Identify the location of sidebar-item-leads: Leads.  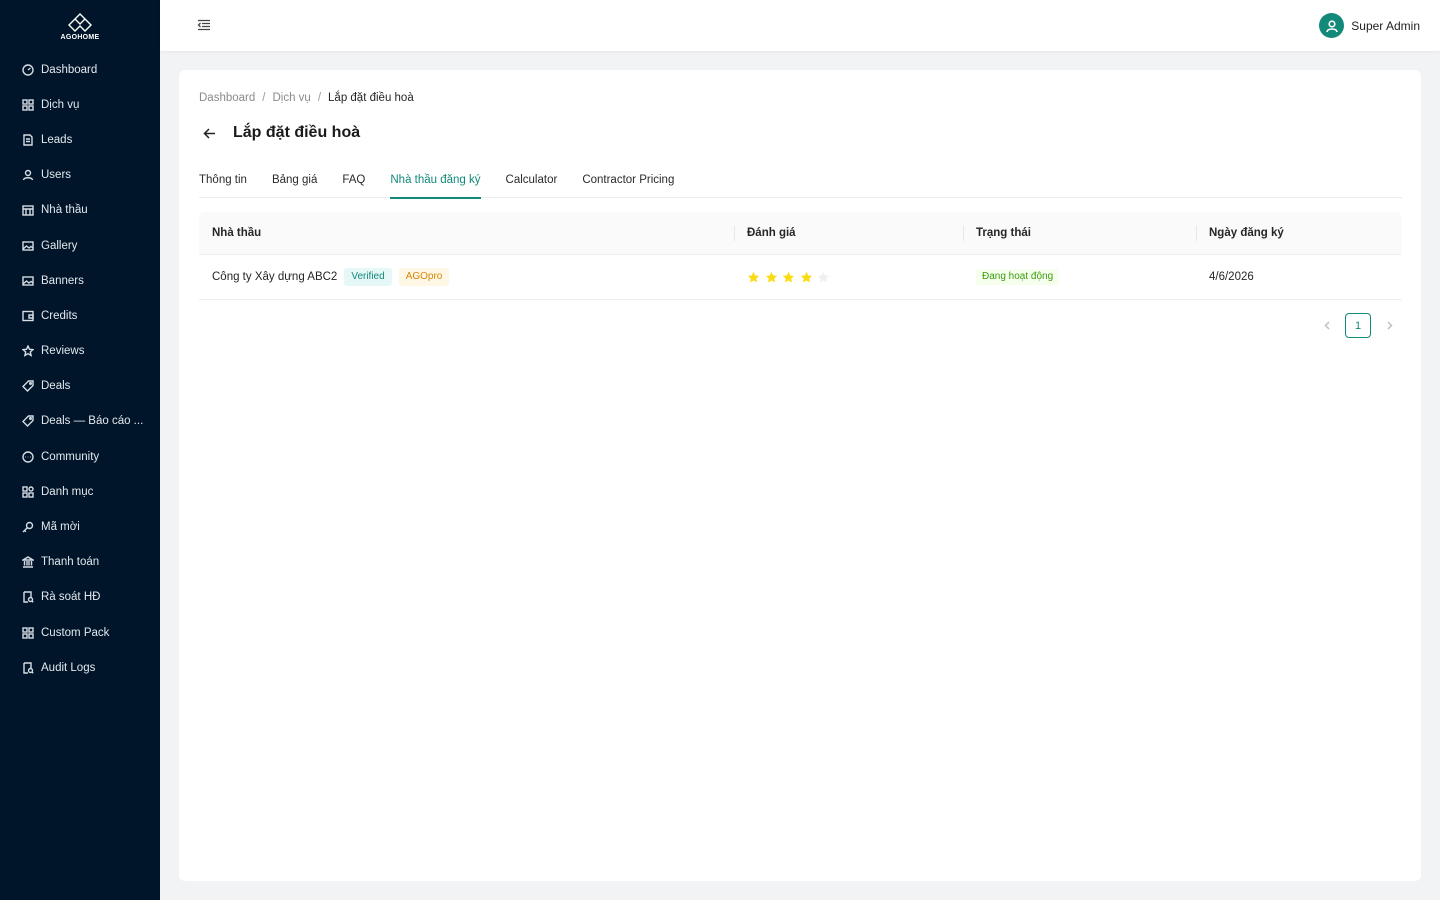
(80, 139).